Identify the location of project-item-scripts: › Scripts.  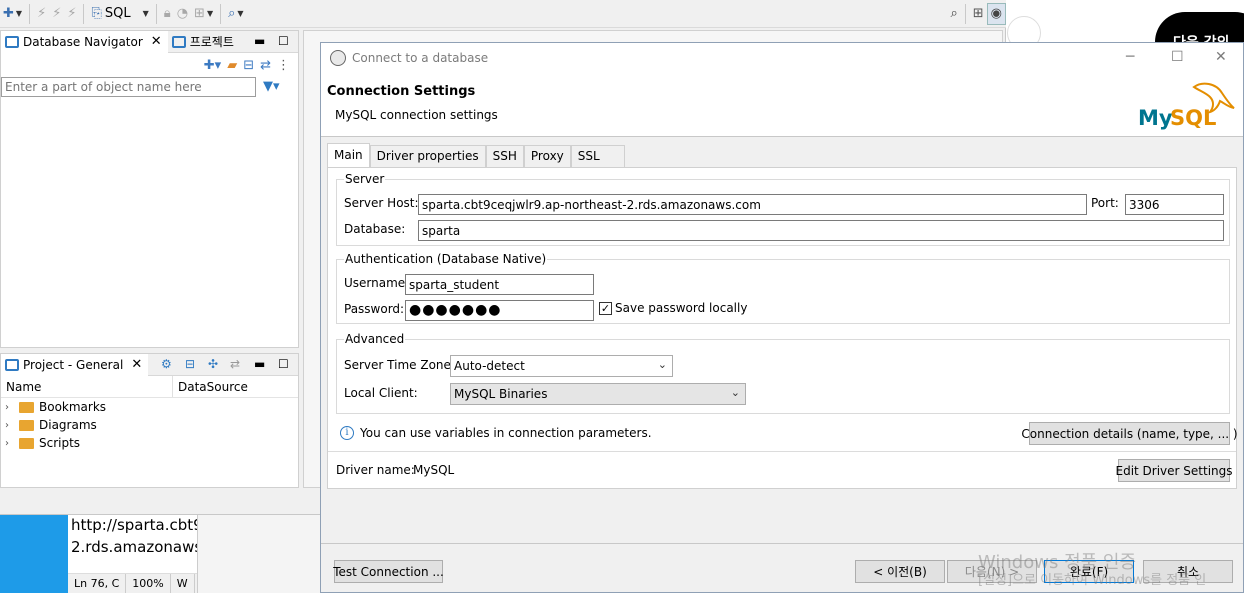
(149, 443).